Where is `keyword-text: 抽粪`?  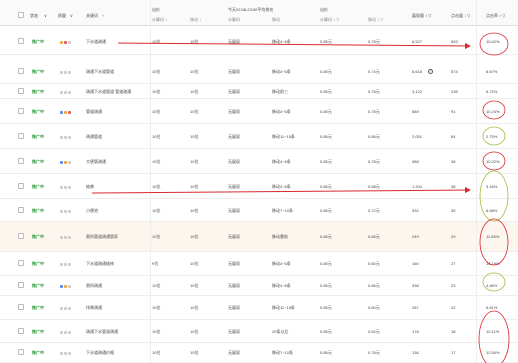 keyword-text: 抽粪 is located at coordinates (90, 186).